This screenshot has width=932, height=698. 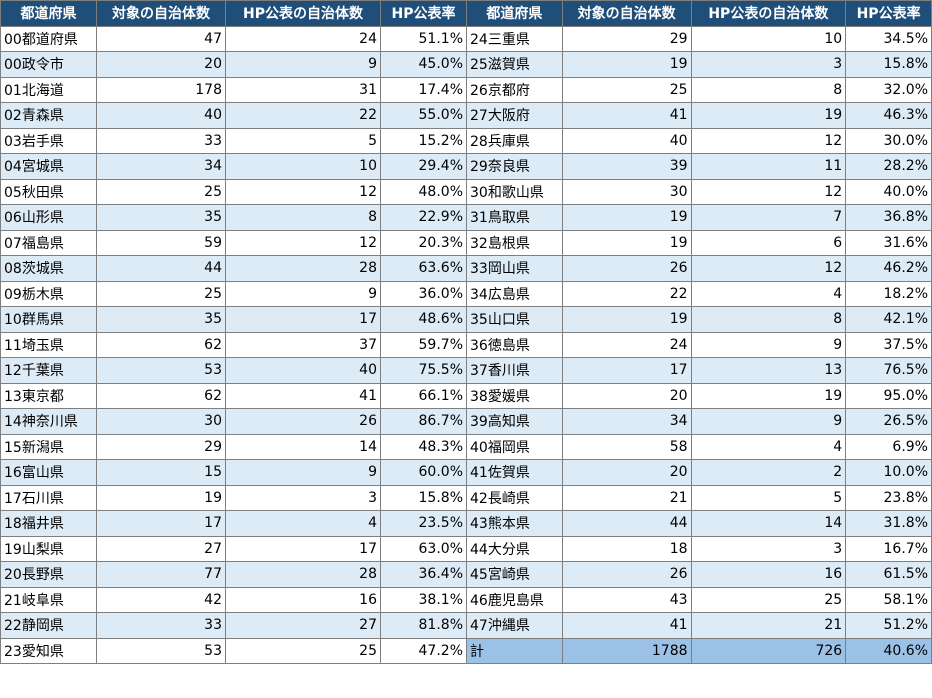 I want to click on cell-hp-rate: 59.7%, so click(x=423, y=344).